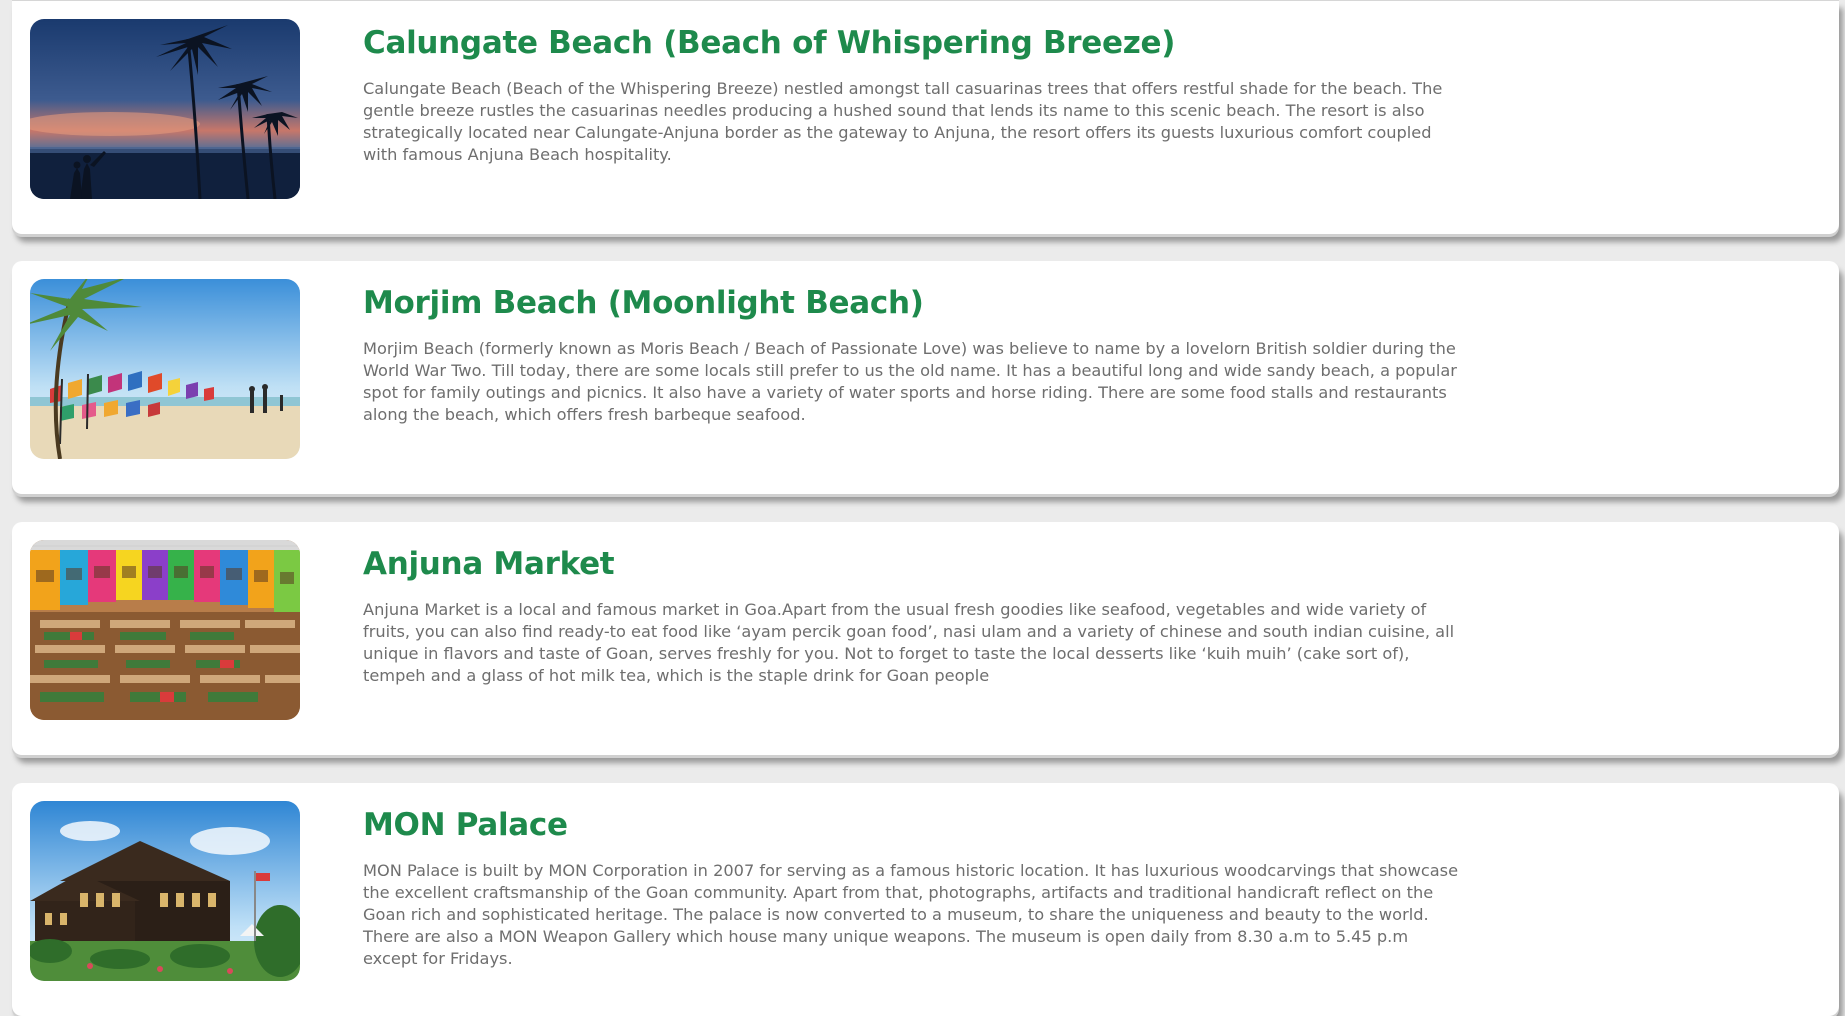 The width and height of the screenshot is (1845, 1016). I want to click on sunset-beach-photo, so click(165, 109).